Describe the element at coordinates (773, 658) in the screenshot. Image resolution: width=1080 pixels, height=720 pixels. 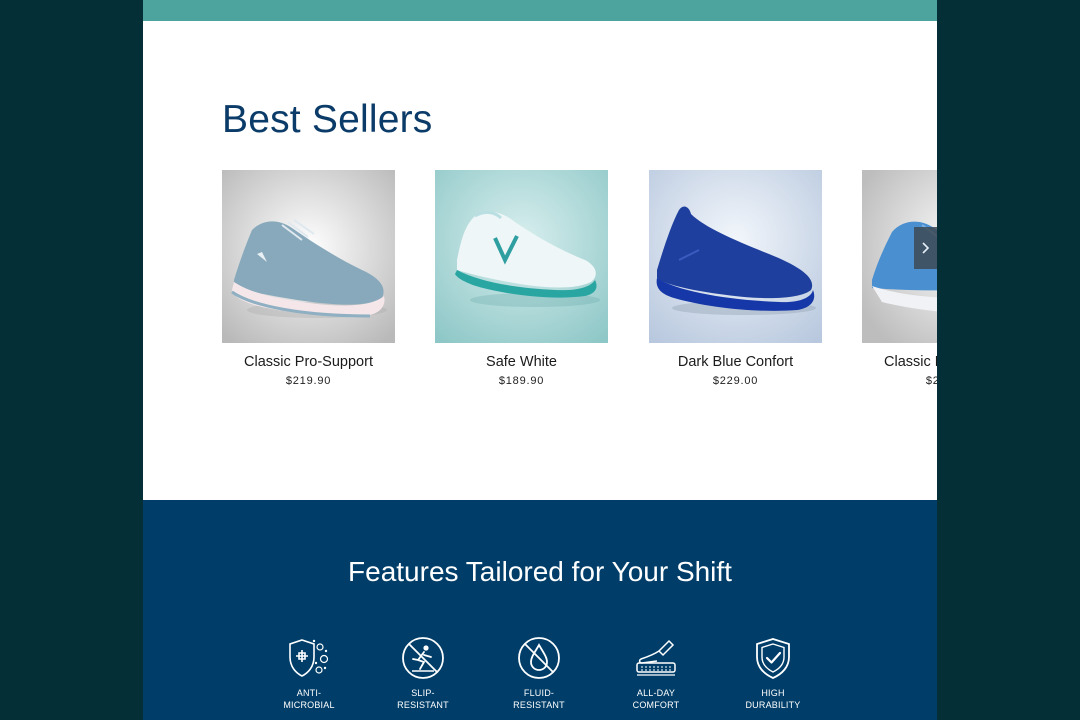
I see `durability-shield-icon` at that location.